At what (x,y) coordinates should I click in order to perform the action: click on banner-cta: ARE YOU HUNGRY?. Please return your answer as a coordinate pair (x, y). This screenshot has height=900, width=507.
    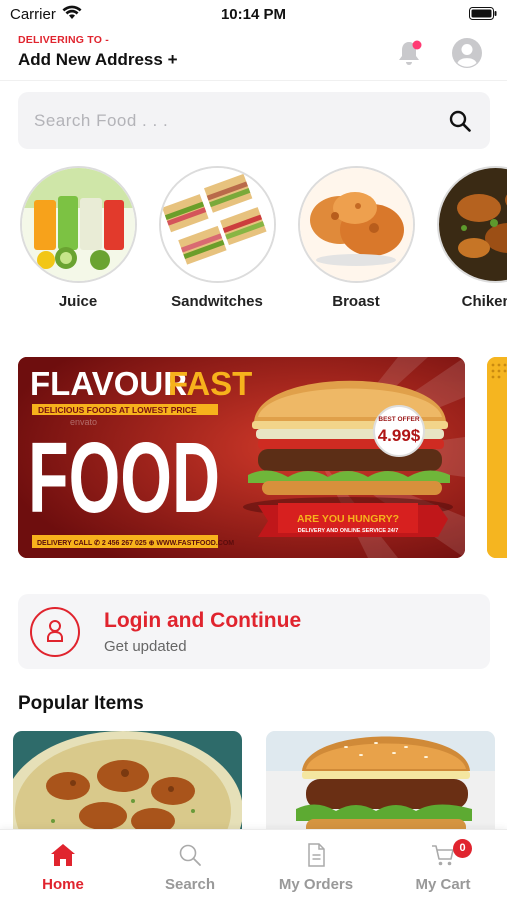
    Looking at the image, I should click on (348, 519).